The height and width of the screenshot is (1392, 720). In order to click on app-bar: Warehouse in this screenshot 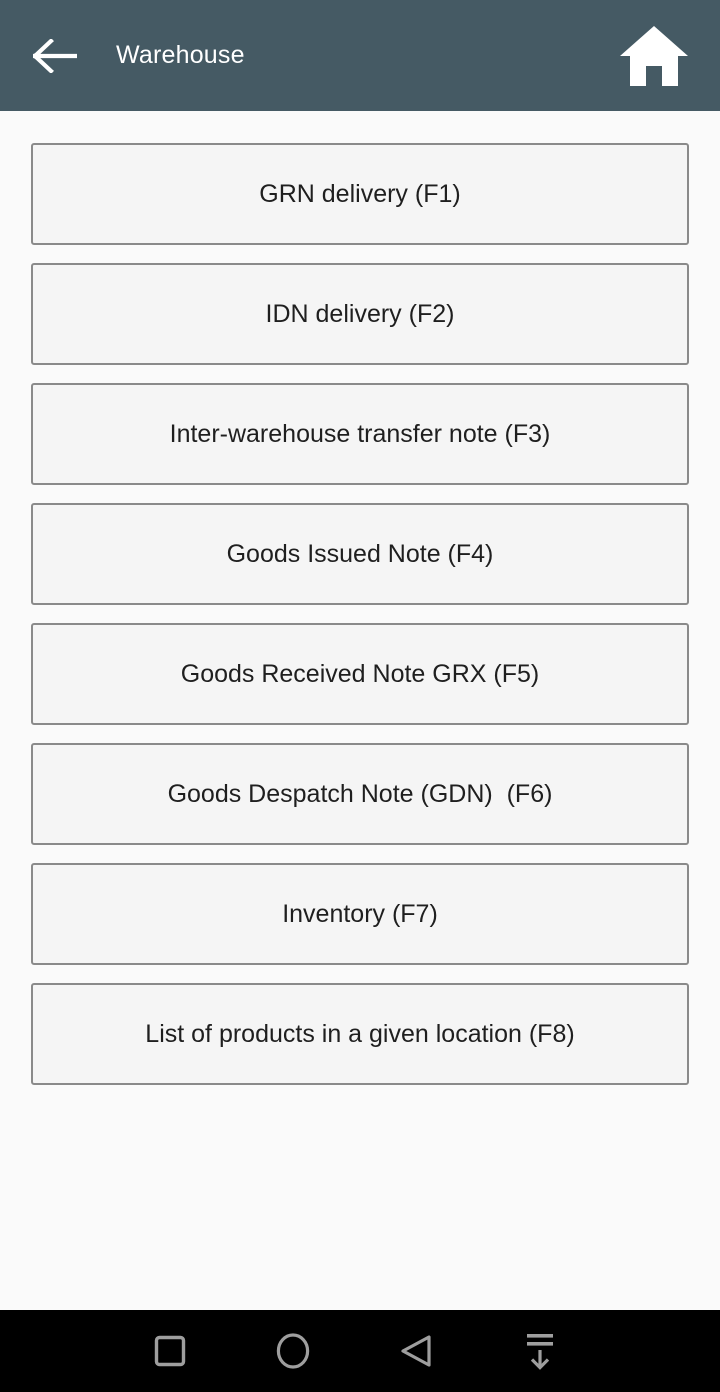, I will do `click(360, 55)`.